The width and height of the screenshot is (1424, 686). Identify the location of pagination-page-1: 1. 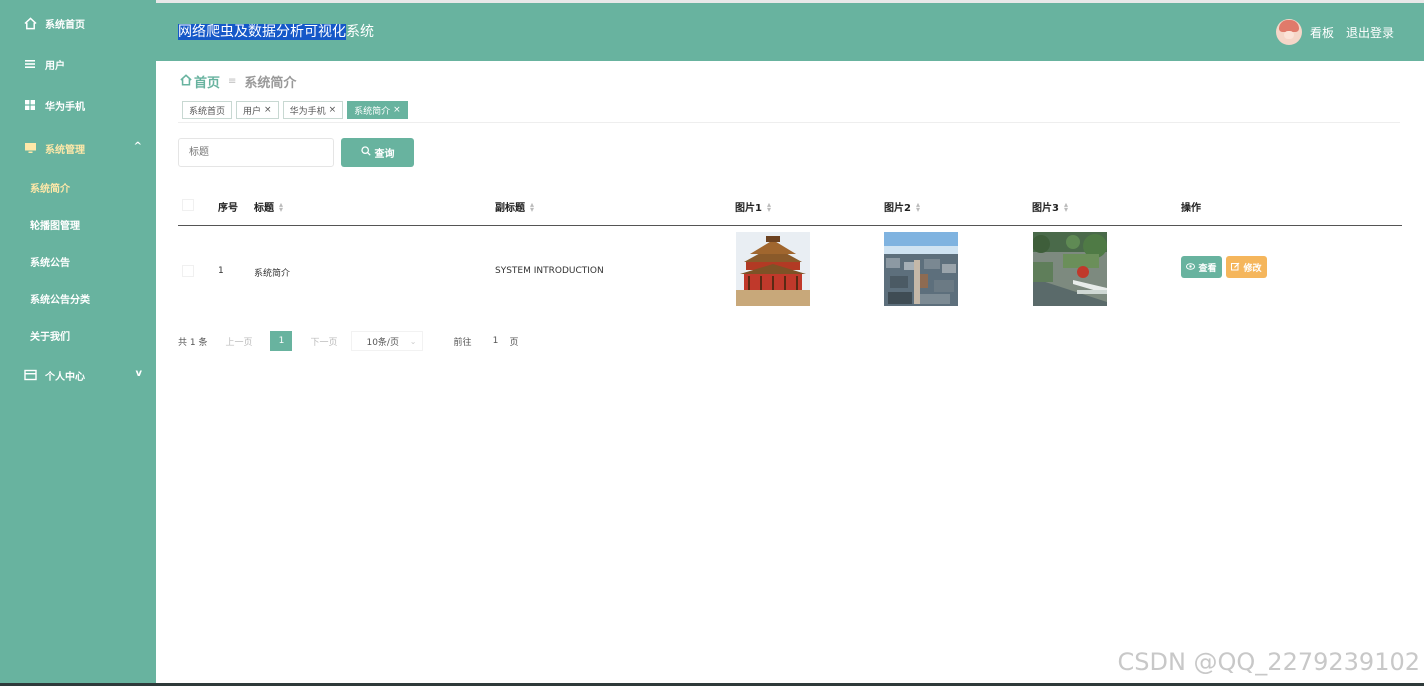
(281, 341).